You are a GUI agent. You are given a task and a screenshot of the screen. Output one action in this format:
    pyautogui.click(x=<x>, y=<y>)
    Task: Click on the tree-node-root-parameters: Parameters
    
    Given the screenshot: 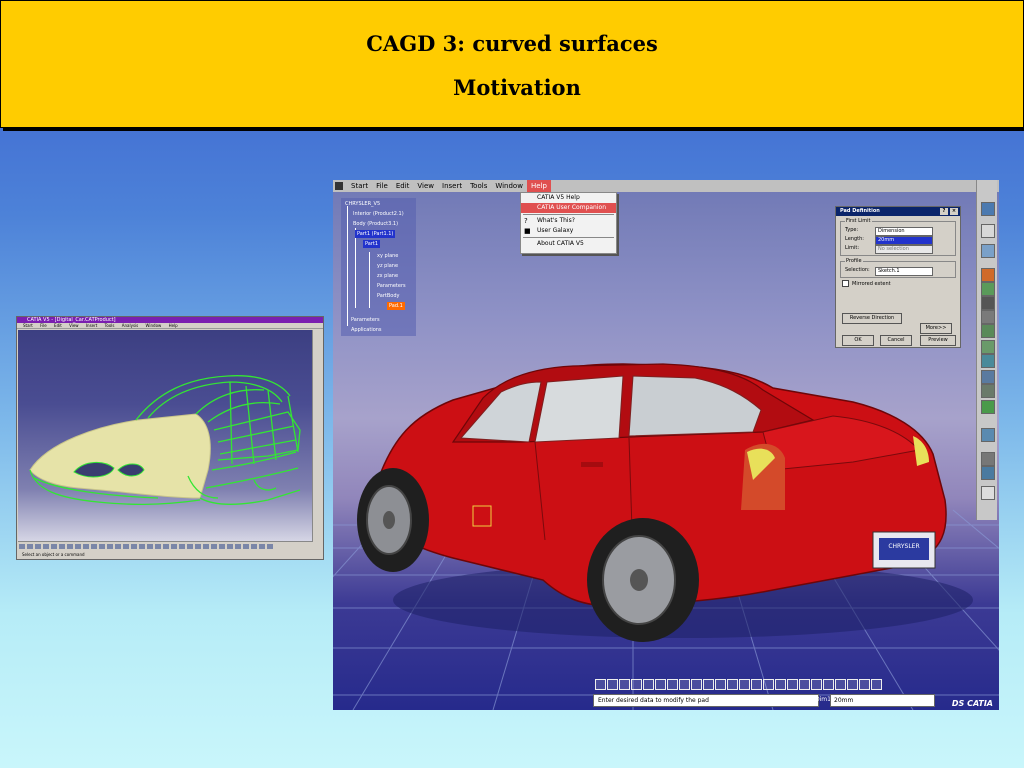 What is the action you would take?
    pyautogui.click(x=365, y=320)
    